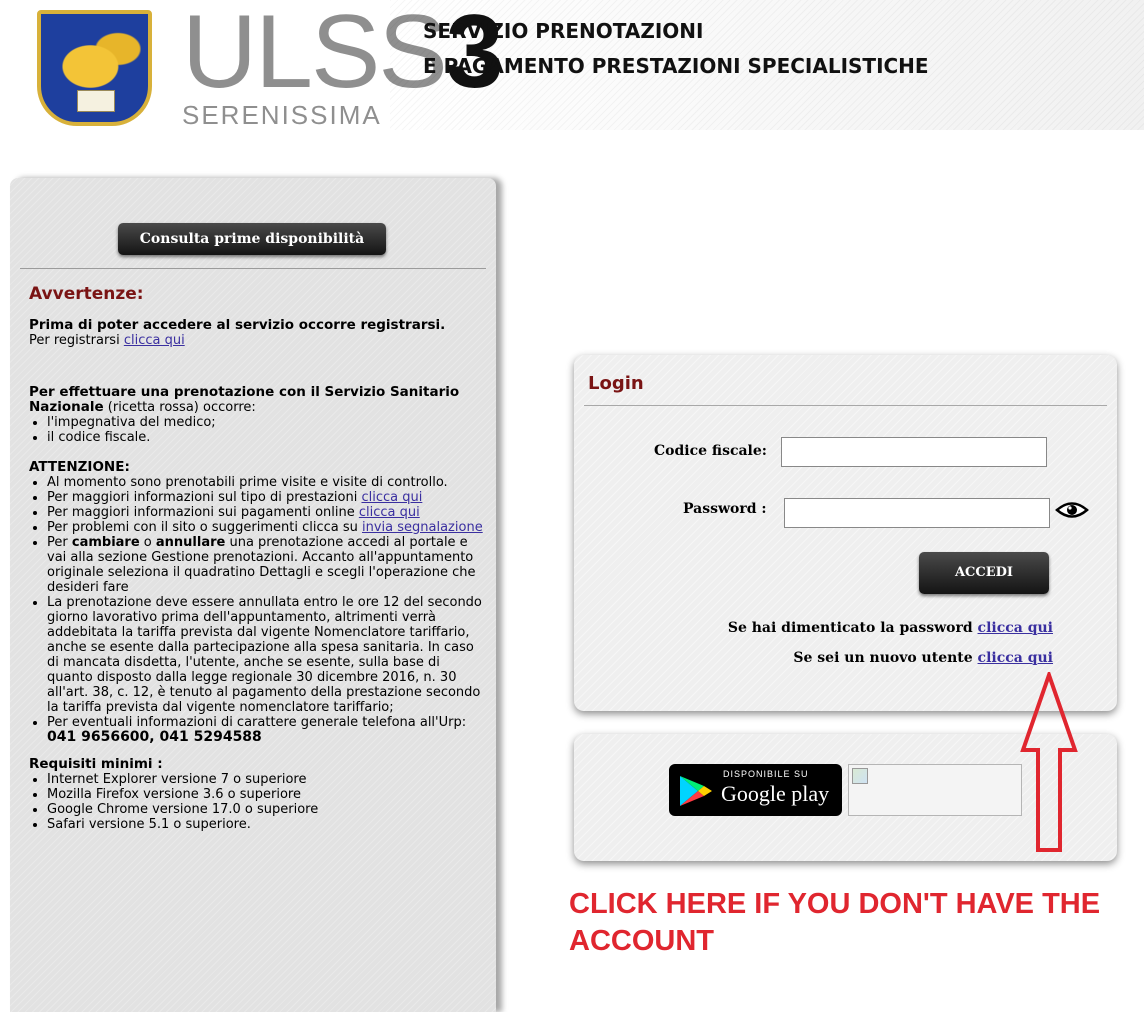 The image size is (1144, 1012). What do you see at coordinates (252, 239) in the screenshot?
I see `consulta-disponibilita-button: Consulta prime disponibilità` at bounding box center [252, 239].